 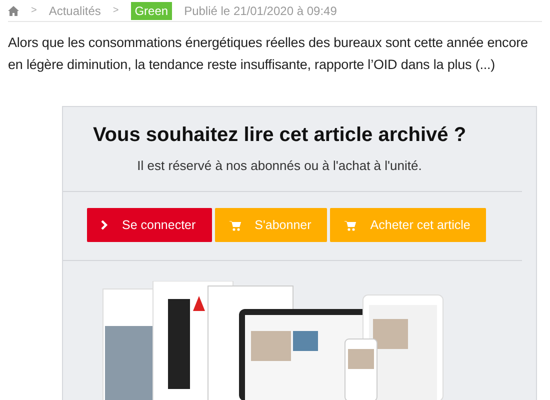 What do you see at coordinates (408, 225) in the screenshot?
I see `purchase-button: Acheter cet article` at bounding box center [408, 225].